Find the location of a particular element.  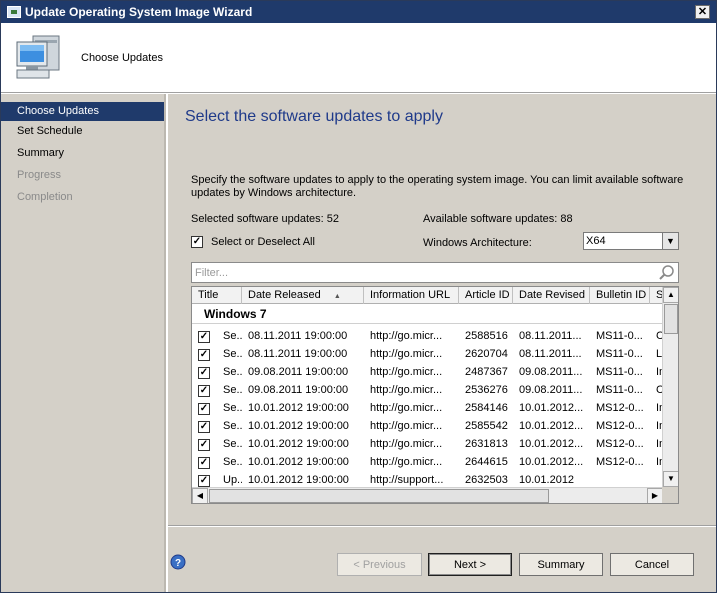

column-article-id: Article ID is located at coordinates (486, 295).